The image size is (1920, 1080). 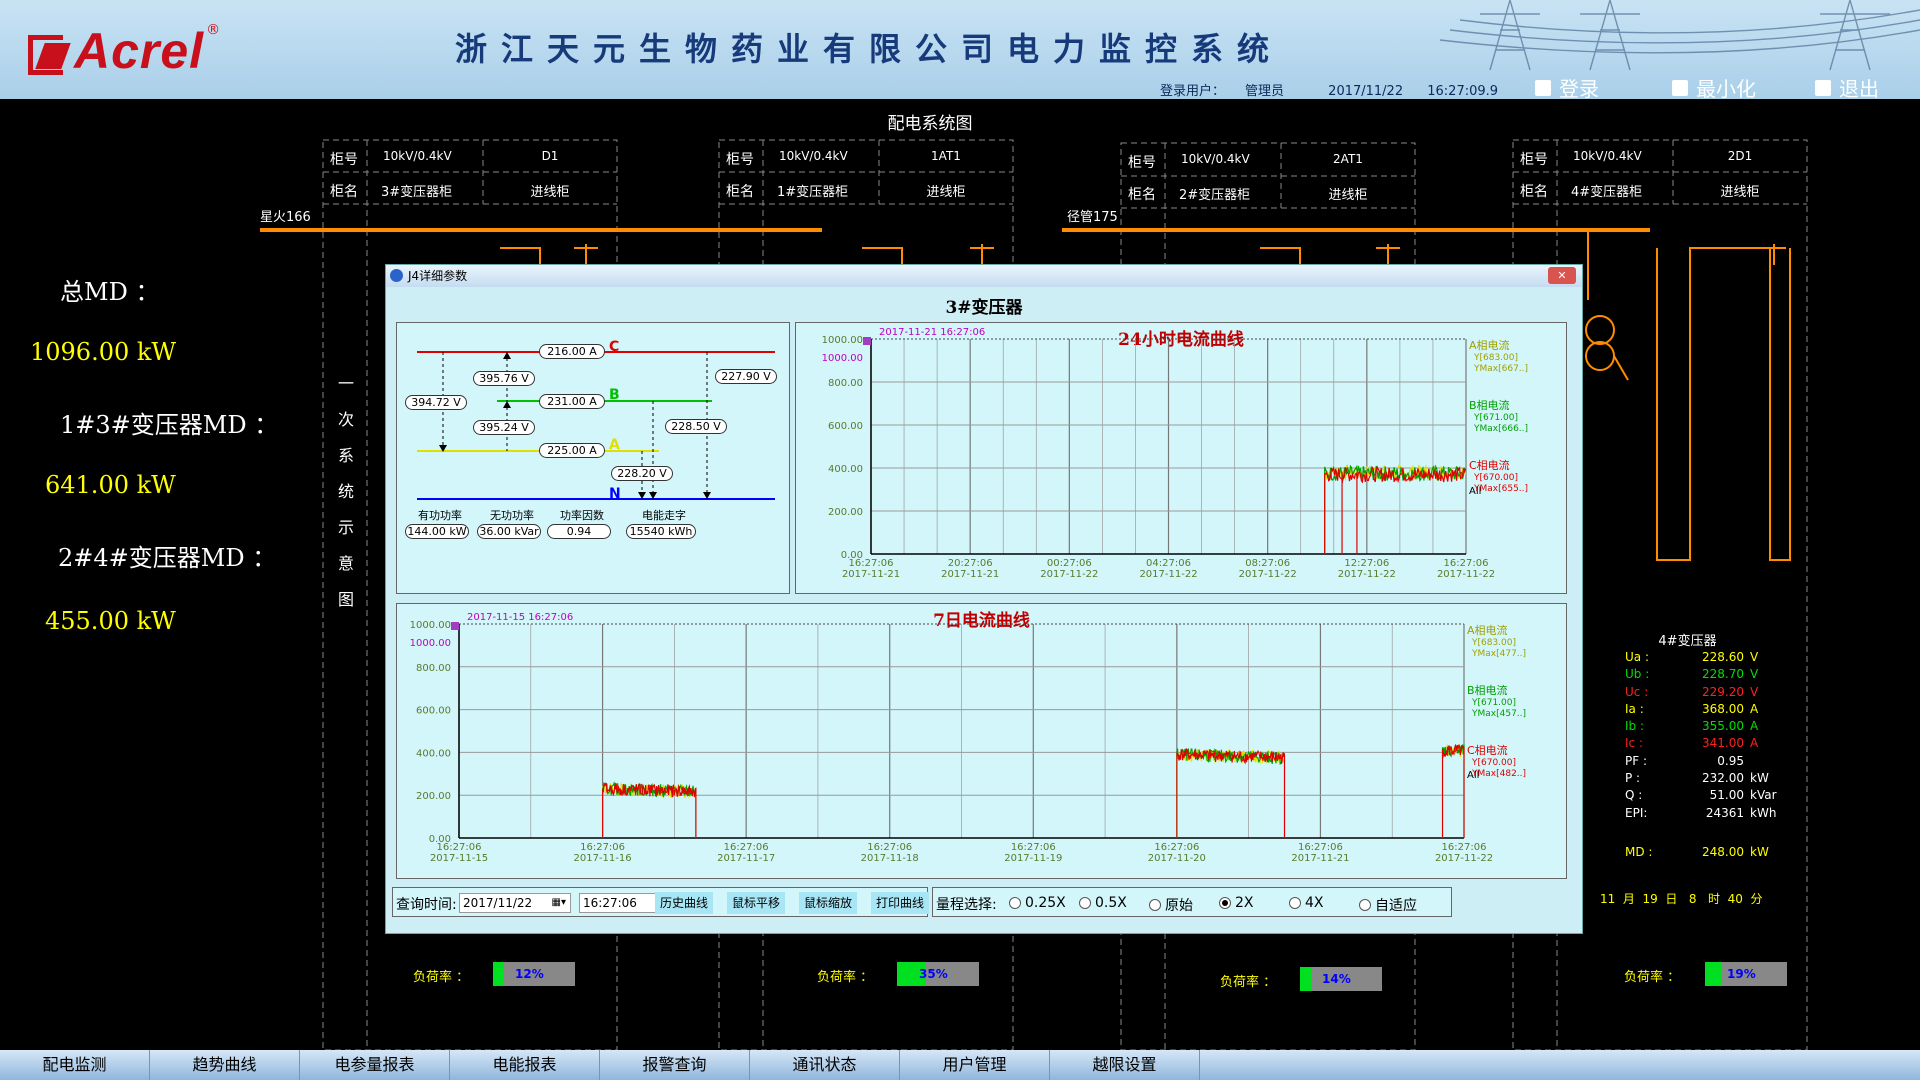 What do you see at coordinates (345, 527) in the screenshot?
I see `vertical-char: 示` at bounding box center [345, 527].